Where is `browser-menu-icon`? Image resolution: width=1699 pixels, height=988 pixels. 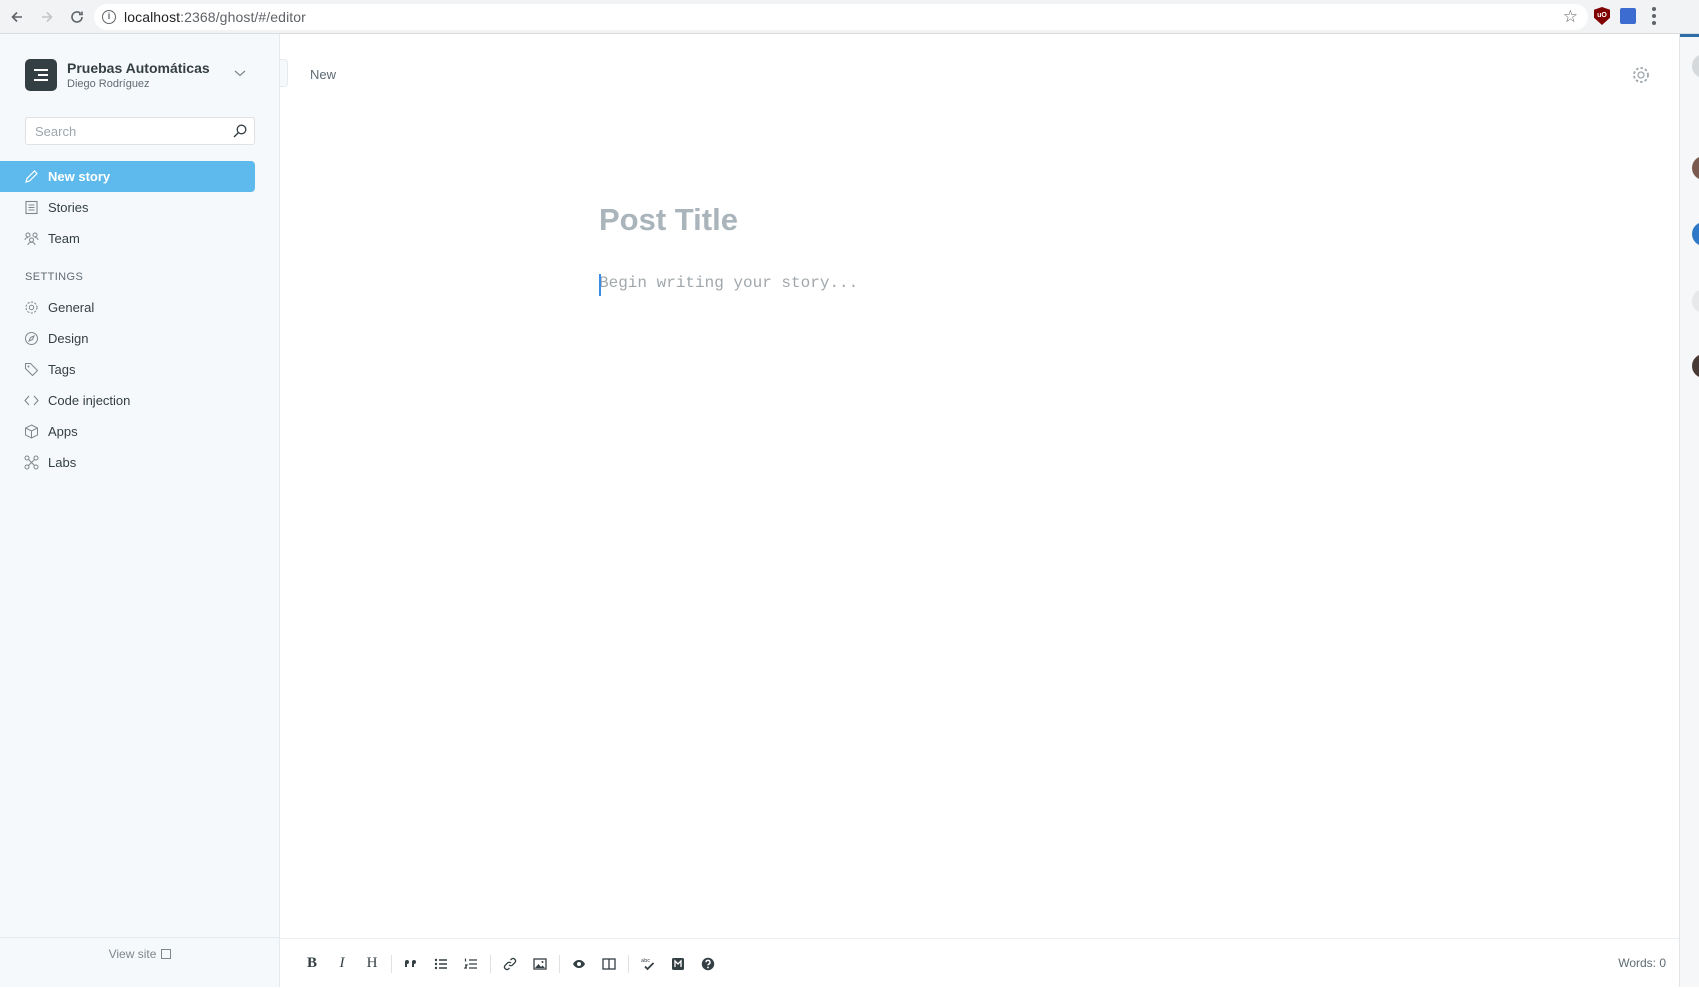 browser-menu-icon is located at coordinates (1654, 16).